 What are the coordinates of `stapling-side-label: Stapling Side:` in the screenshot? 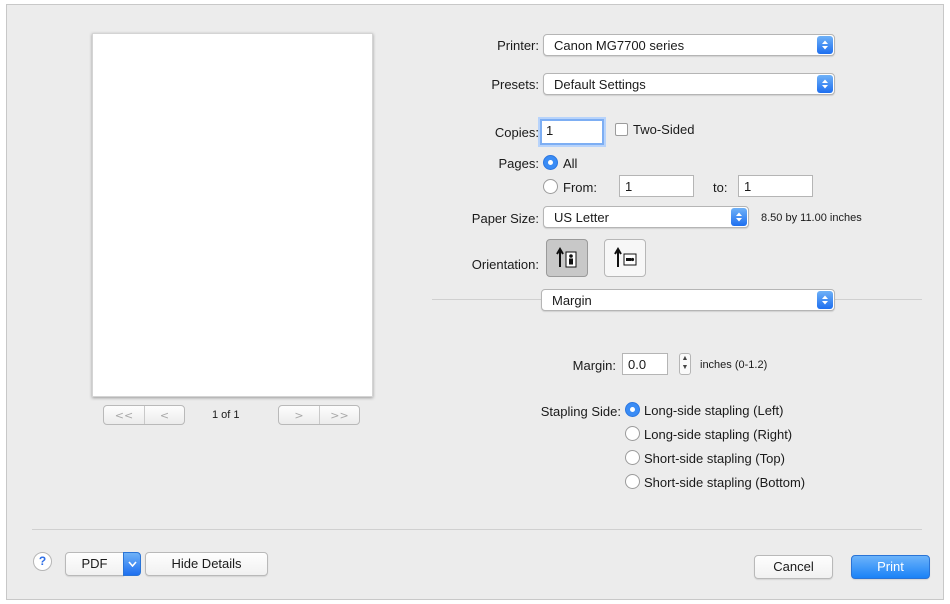 It's located at (580, 411).